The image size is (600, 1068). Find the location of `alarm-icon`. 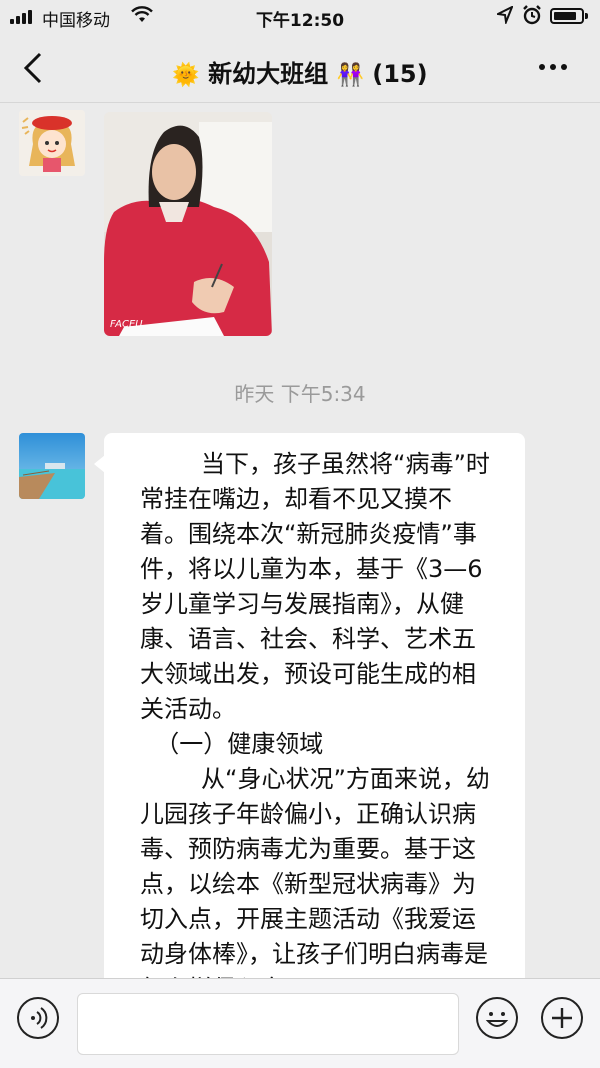

alarm-icon is located at coordinates (532, 17).